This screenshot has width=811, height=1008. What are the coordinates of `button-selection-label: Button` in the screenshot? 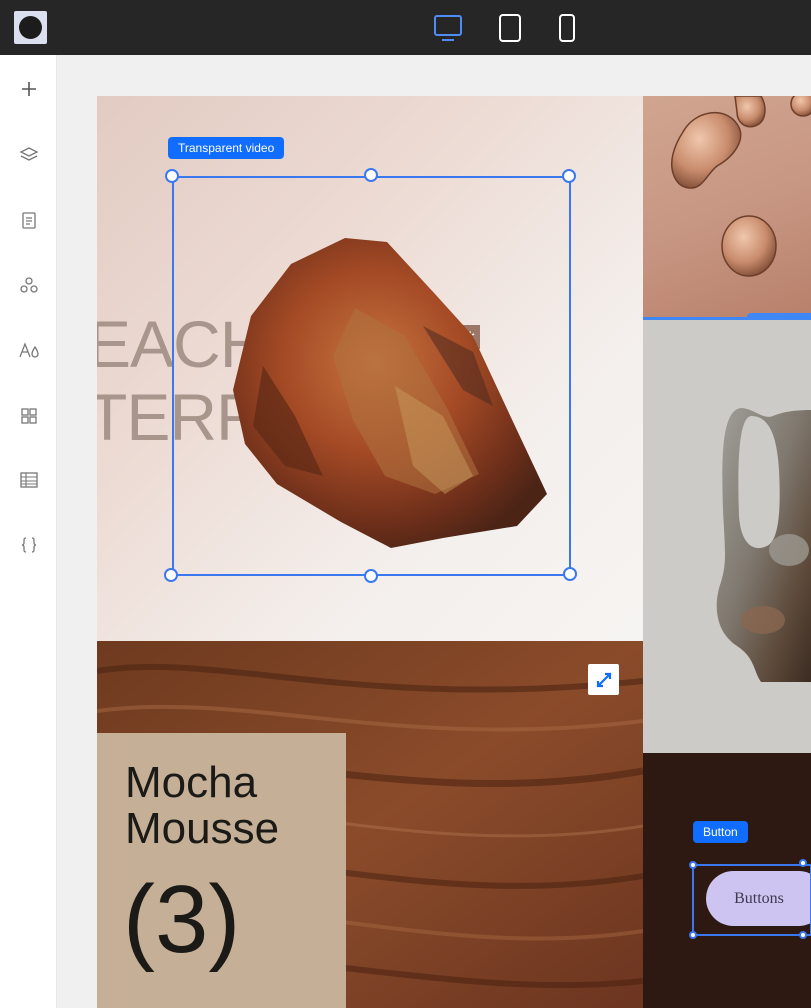 It's located at (720, 832).